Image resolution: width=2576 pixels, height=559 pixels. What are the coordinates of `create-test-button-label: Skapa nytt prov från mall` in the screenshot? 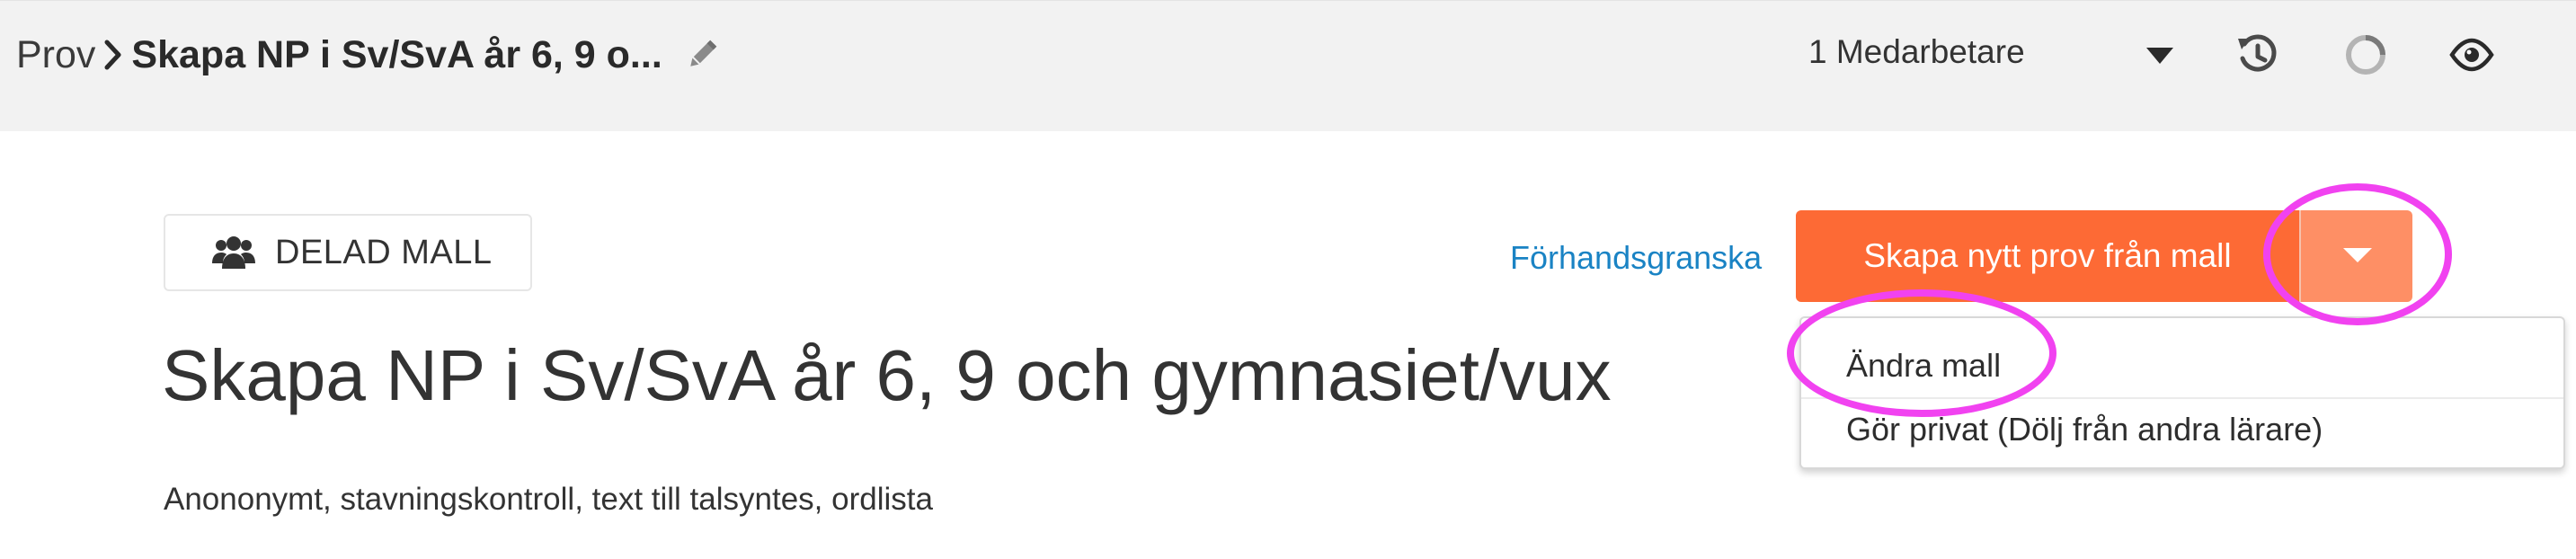 It's located at (2048, 255).